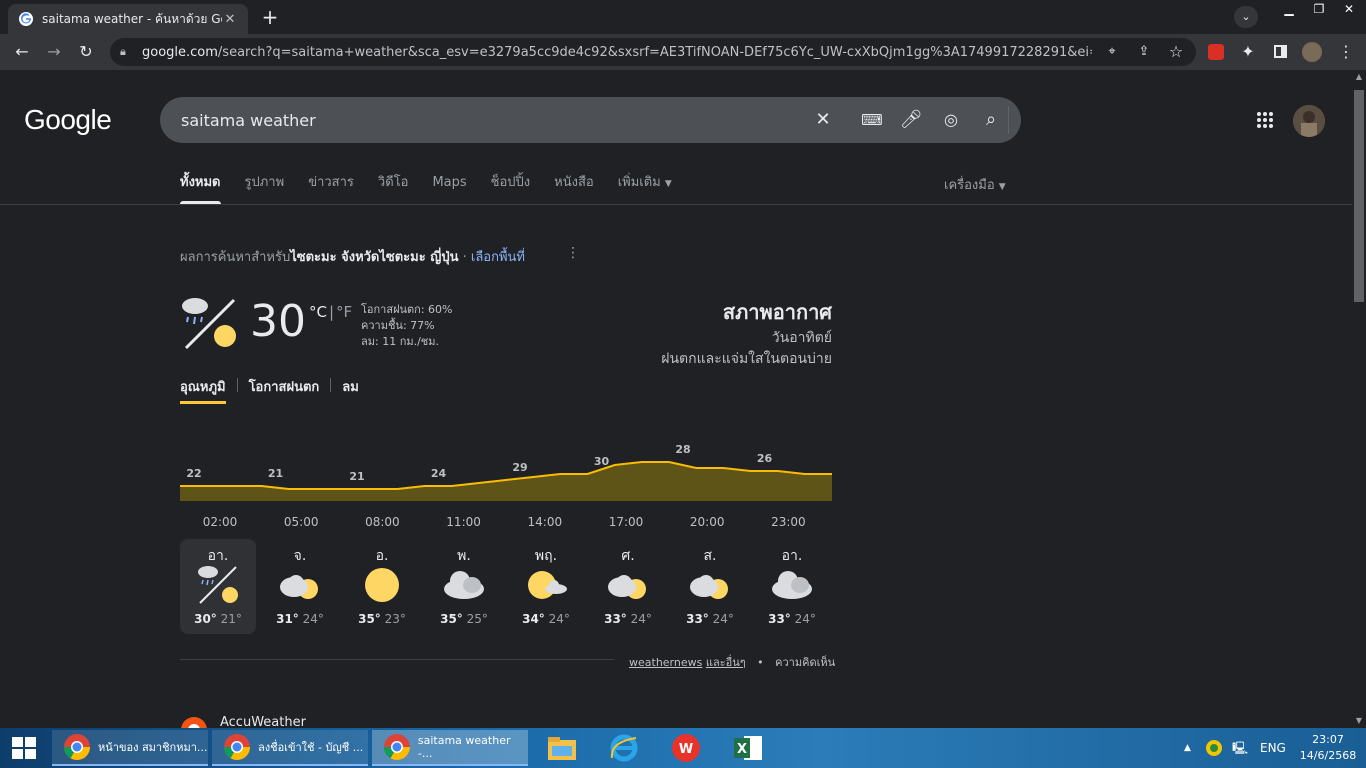 This screenshot has height=768, width=1366. I want to click on forecast-day: อา. 33° 24°, so click(792, 586).